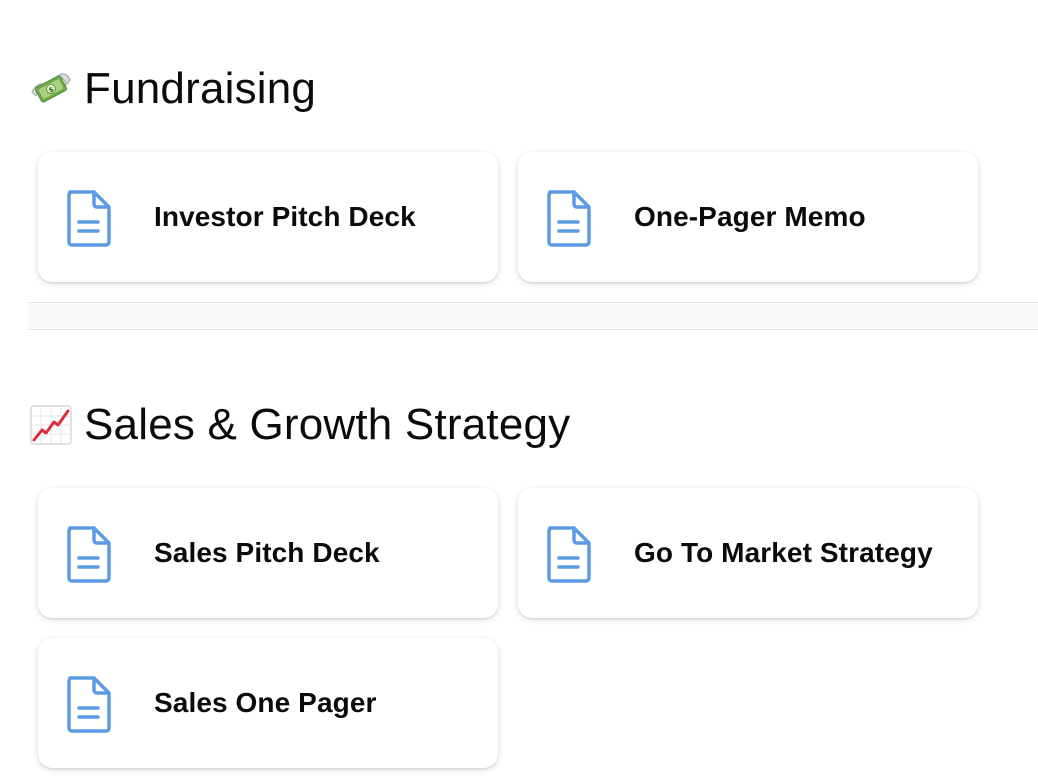 This screenshot has width=1038, height=782. Describe the element at coordinates (51, 88) in the screenshot. I see `money-with-wings-icon: $` at that location.